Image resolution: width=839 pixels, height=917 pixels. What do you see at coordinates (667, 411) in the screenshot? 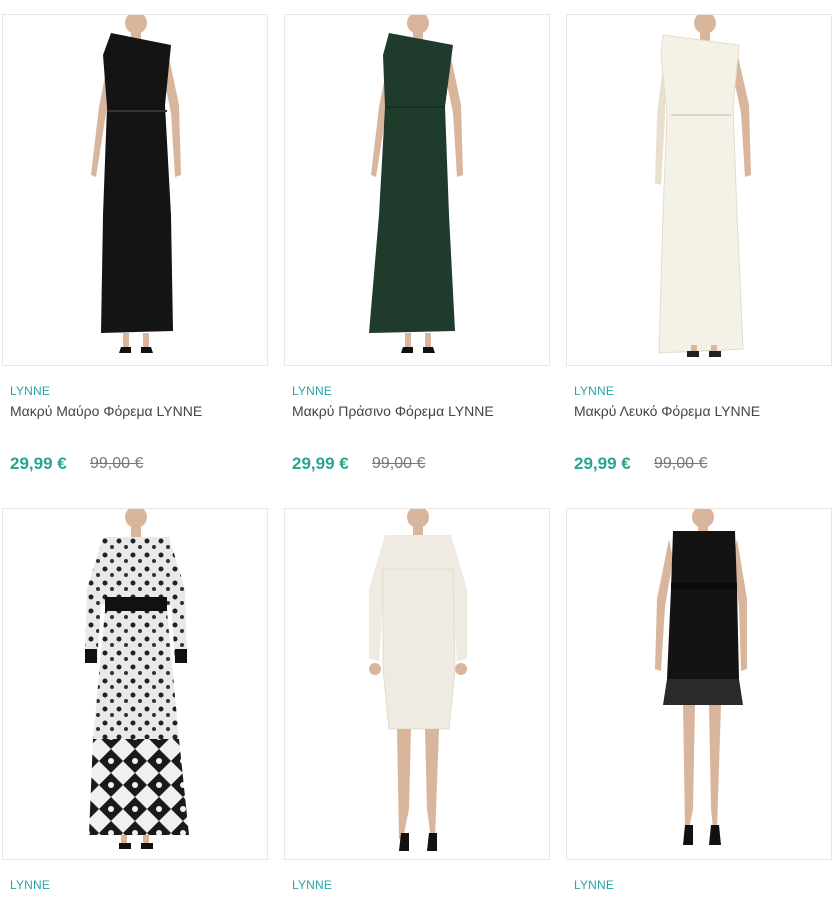
I see `product-title: Μακρύ Λευκό Φόρεμα LYNNE` at bounding box center [667, 411].